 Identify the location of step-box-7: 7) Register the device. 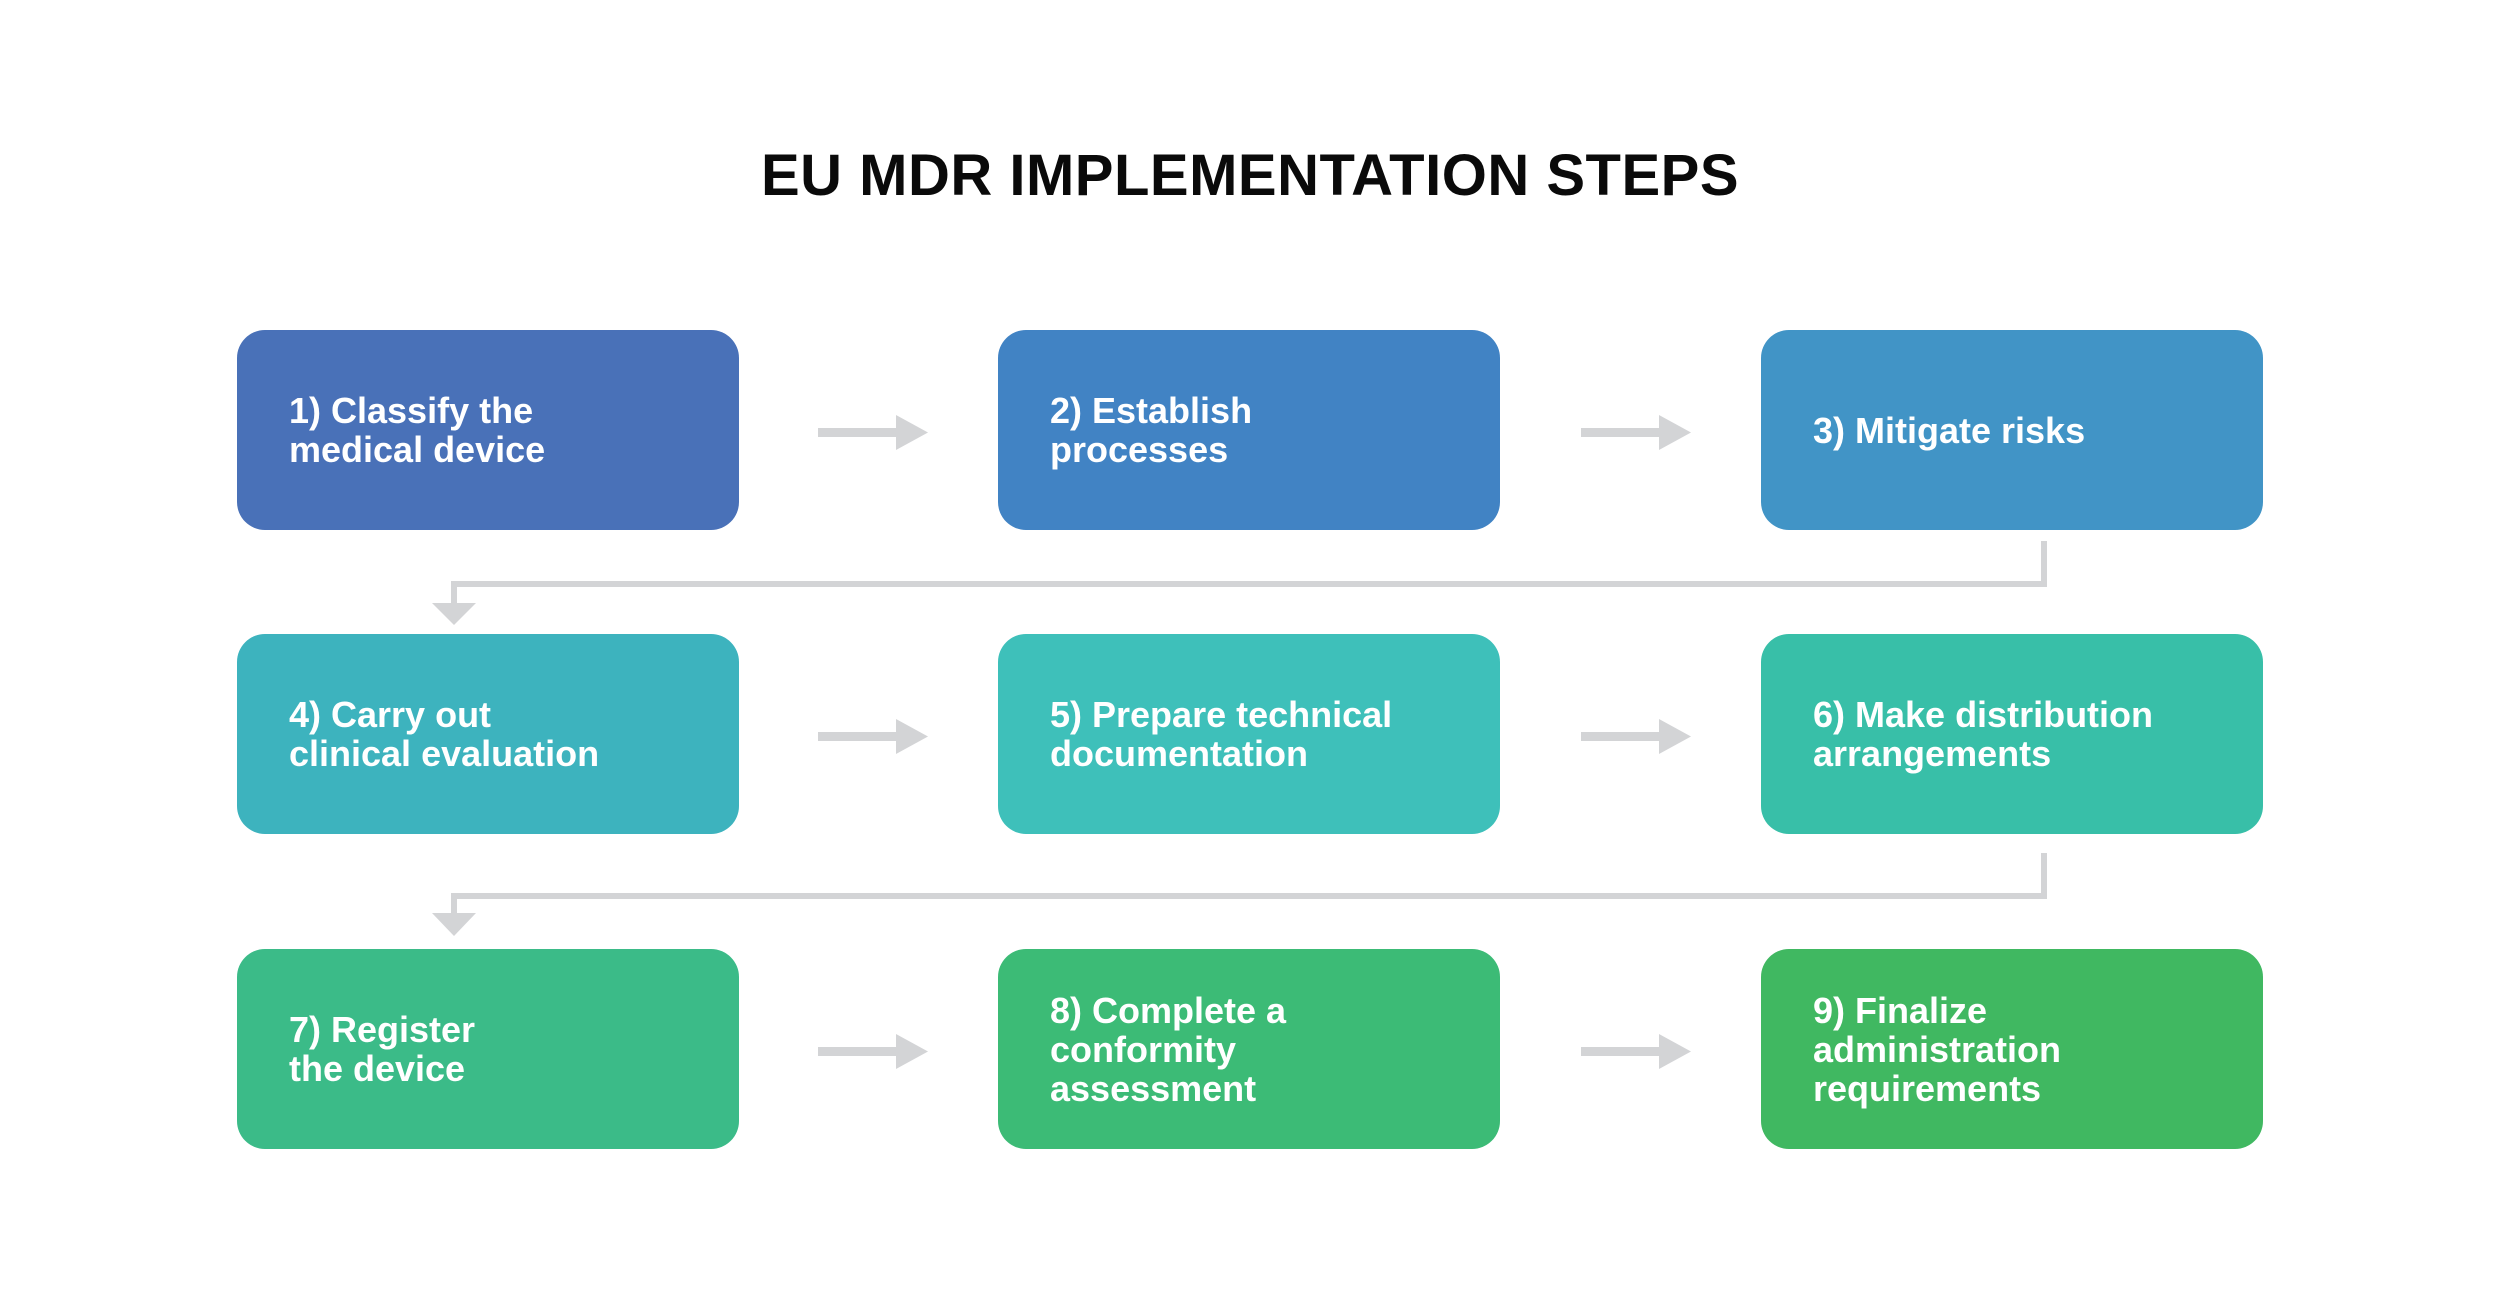
(488, 1049).